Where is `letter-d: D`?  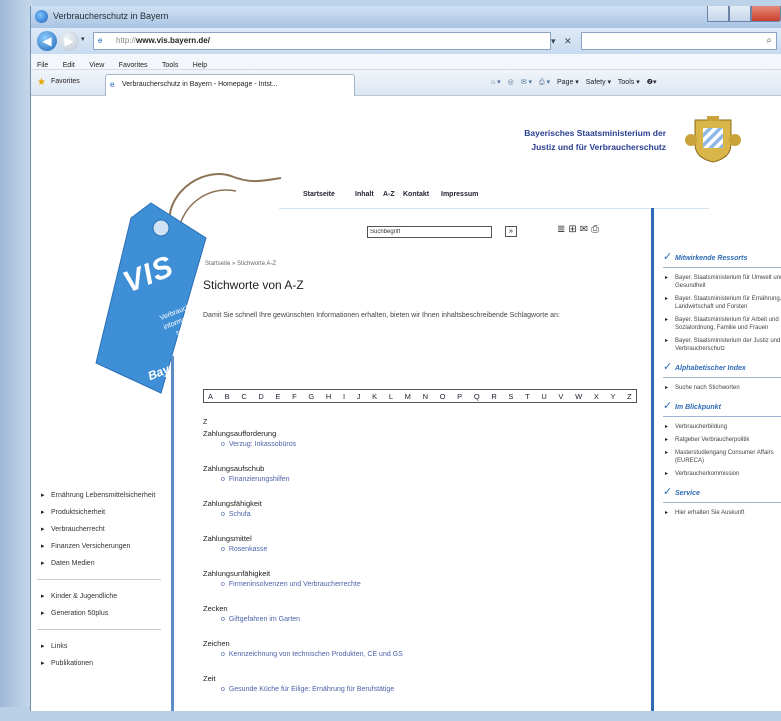 letter-d: D is located at coordinates (260, 396).